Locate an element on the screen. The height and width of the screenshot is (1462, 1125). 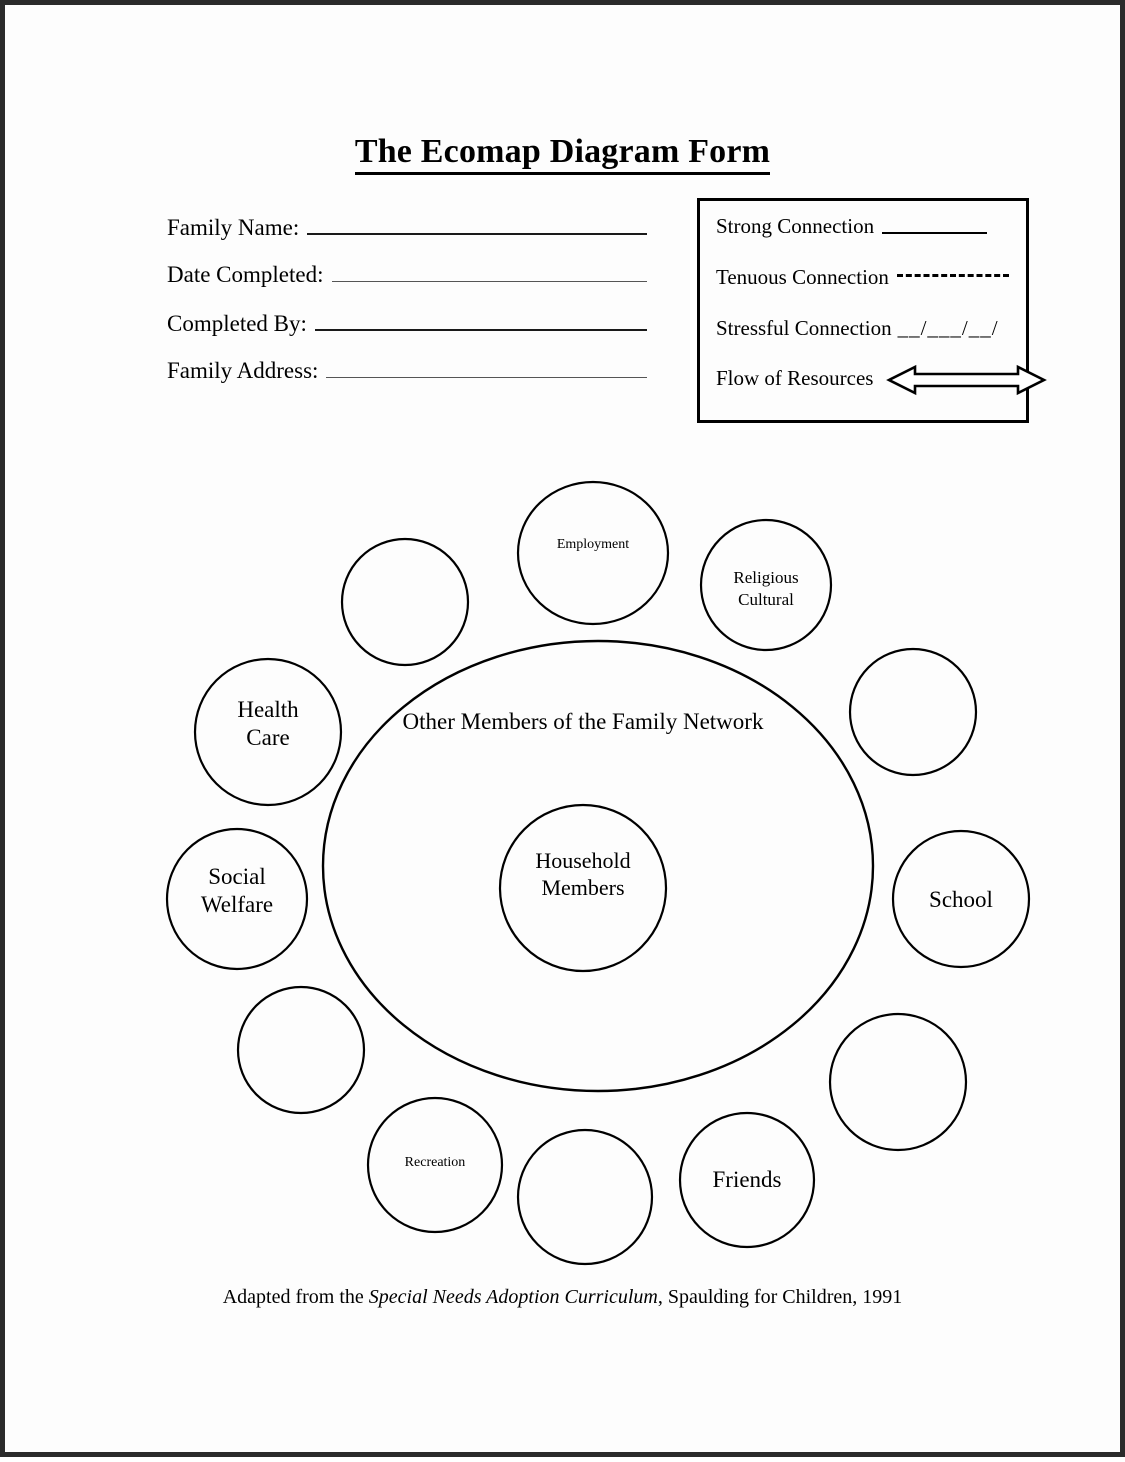
node-empty-bottom-left is located at coordinates (301, 1050).